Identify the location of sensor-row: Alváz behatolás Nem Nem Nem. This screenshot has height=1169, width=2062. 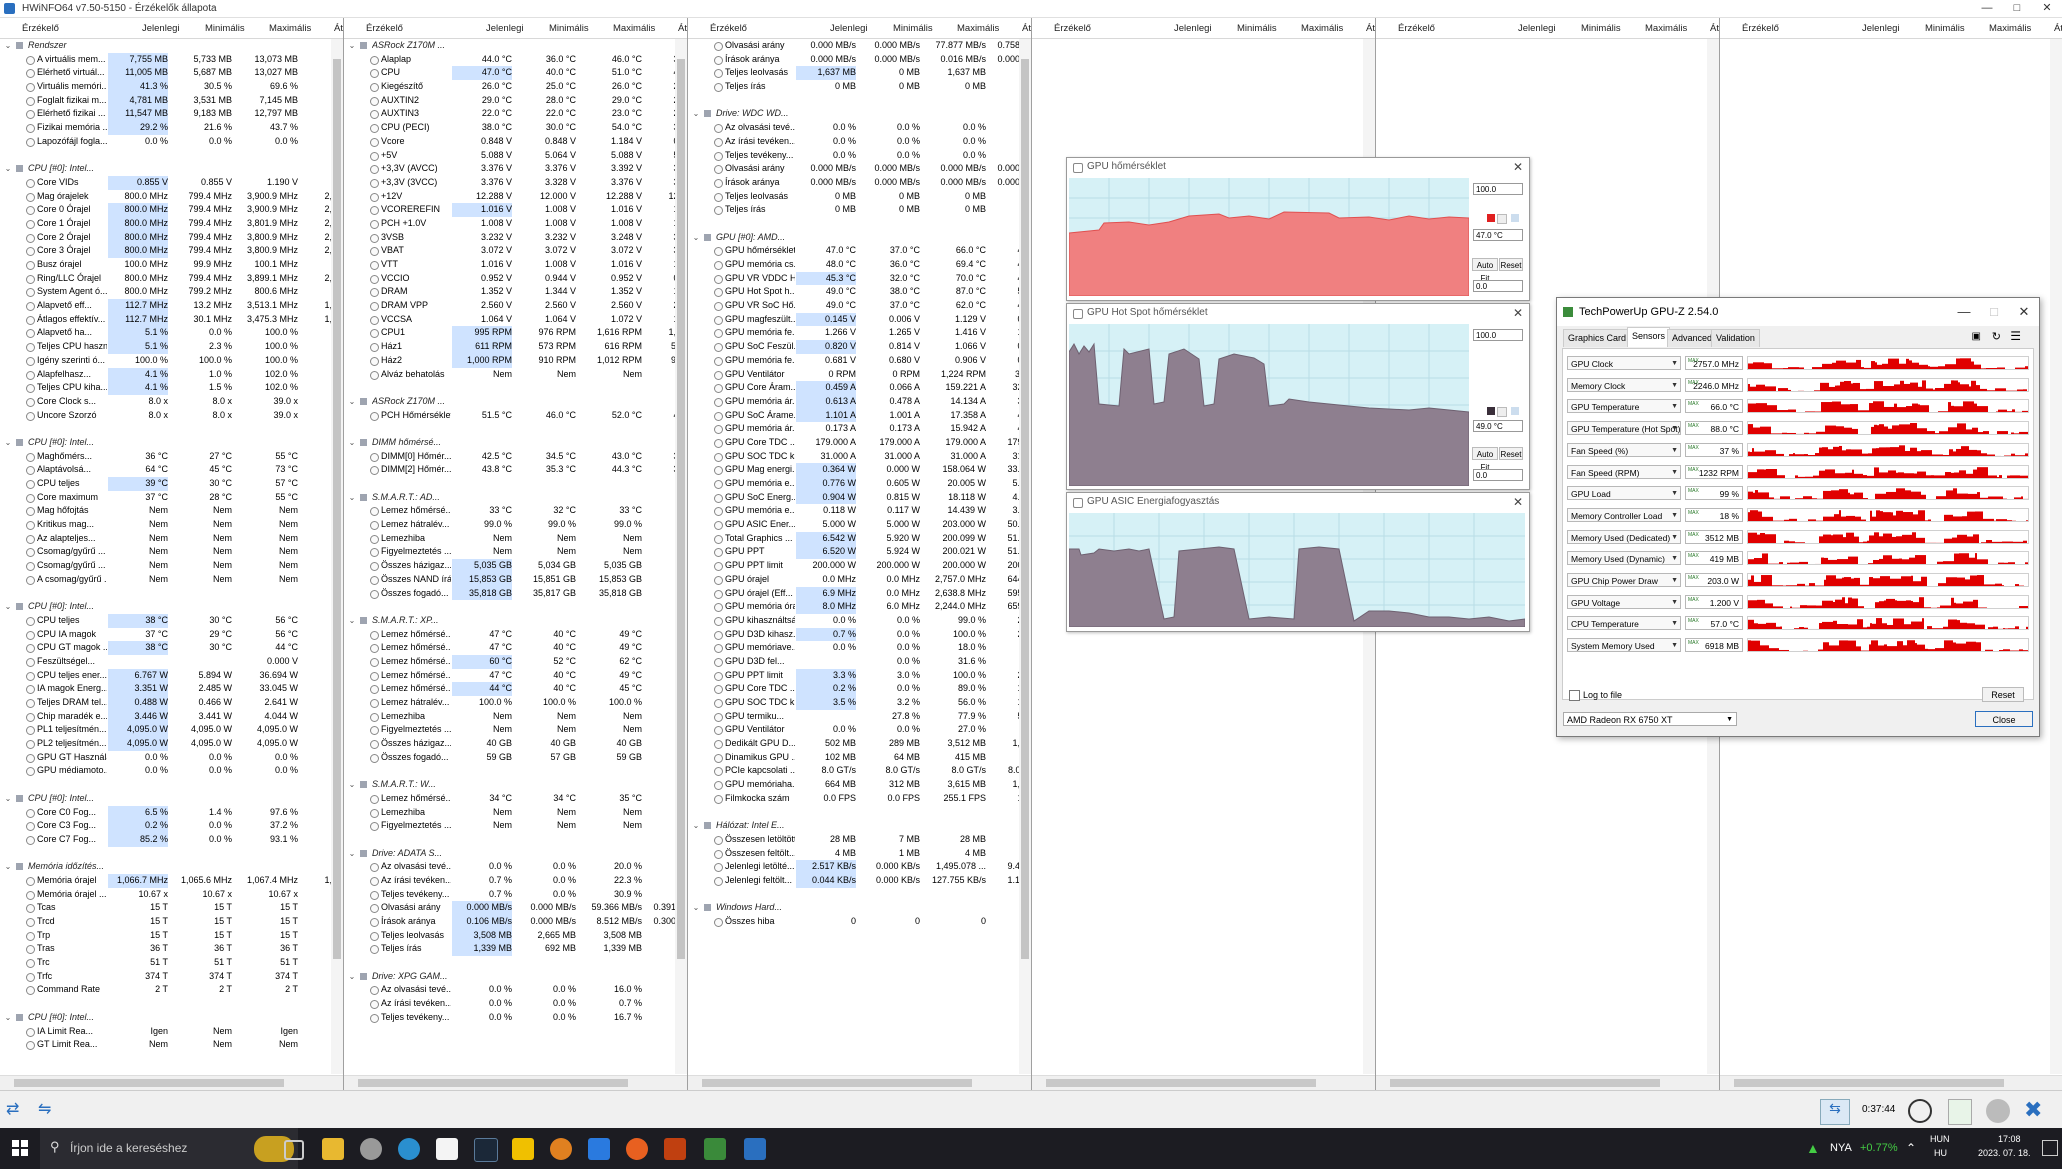
(515, 375).